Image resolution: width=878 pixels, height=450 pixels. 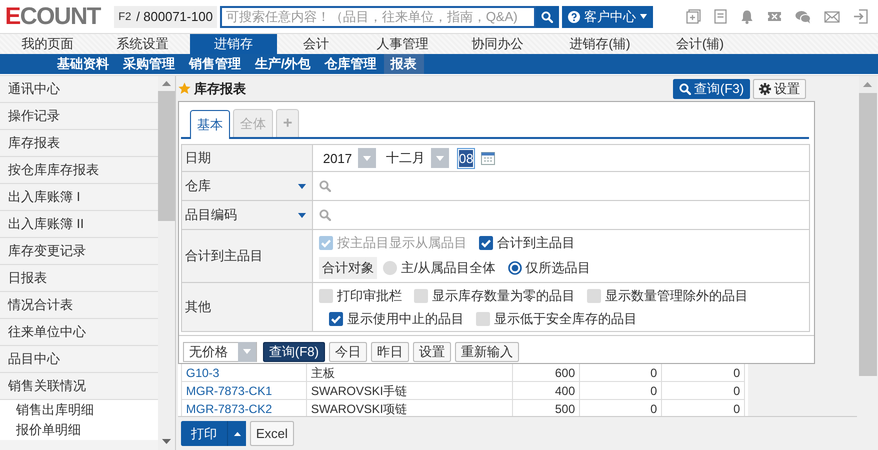 I want to click on nav-tab: 进销存, so click(x=233, y=44).